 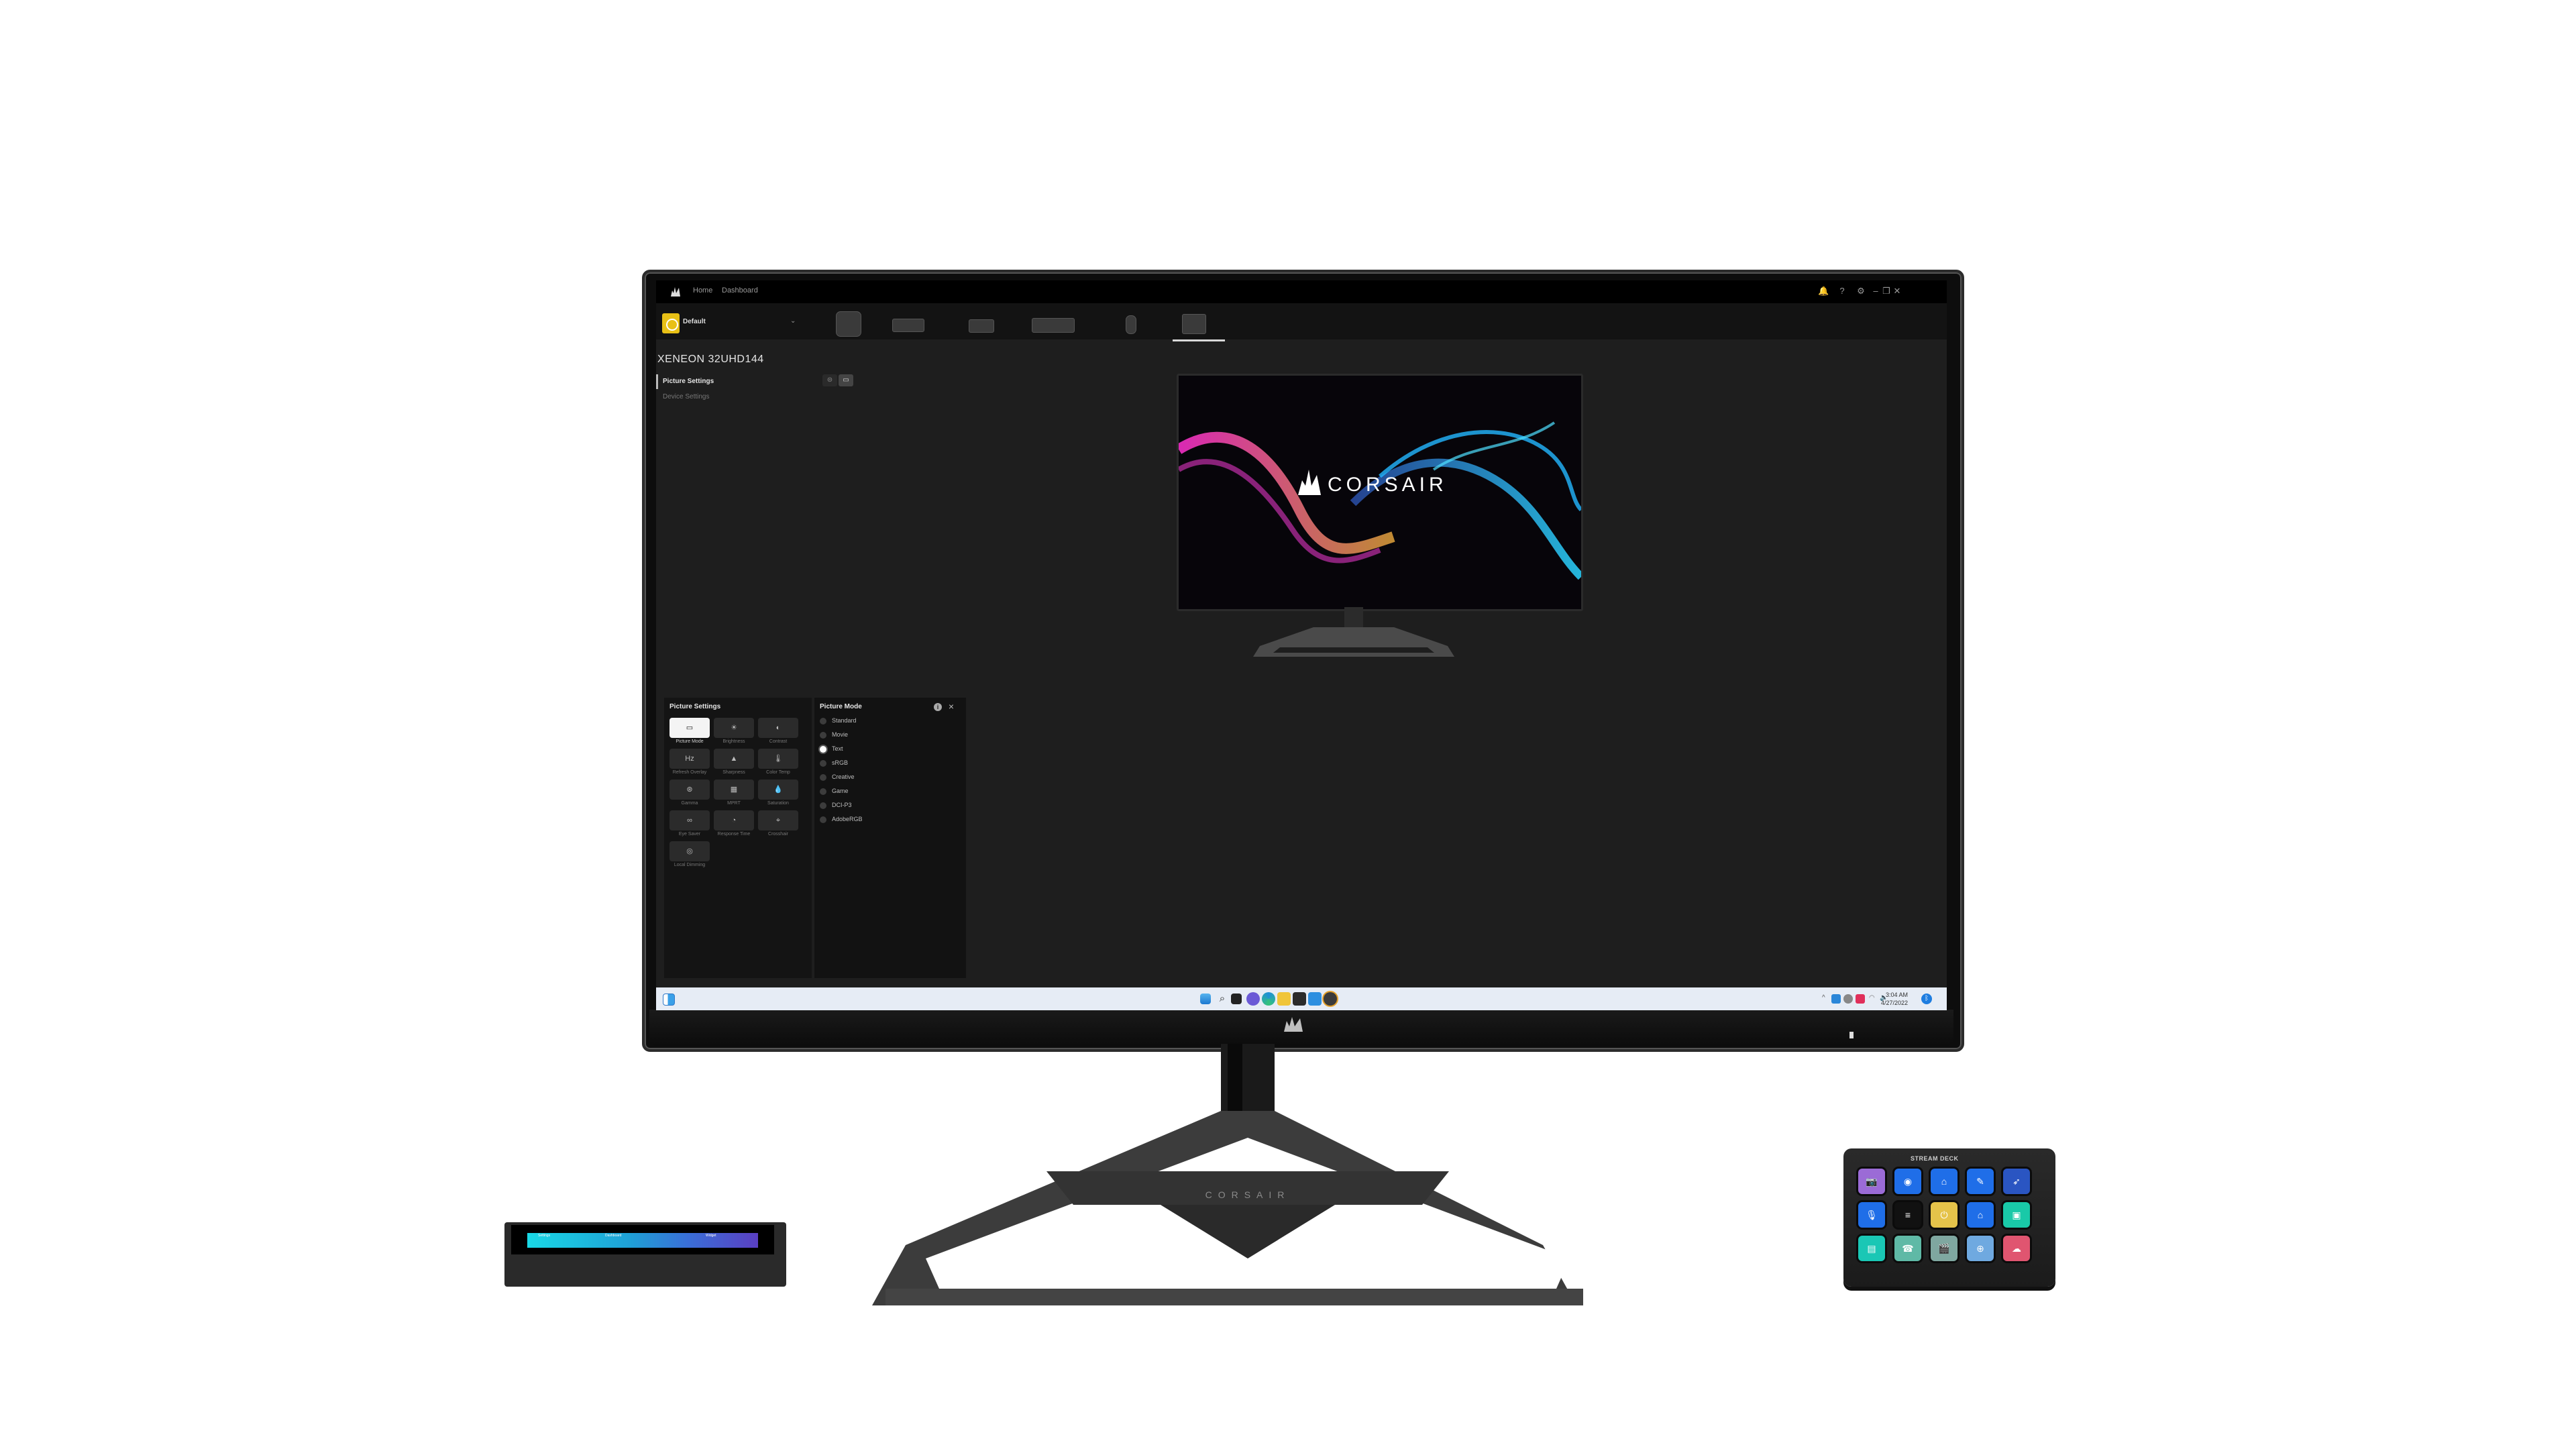 I want to click on stream-deck-key: ➶, so click(x=2016, y=1181).